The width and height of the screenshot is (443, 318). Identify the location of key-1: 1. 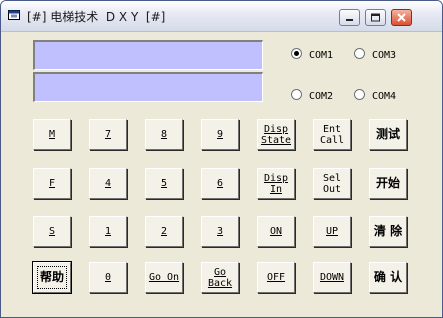
(108, 231).